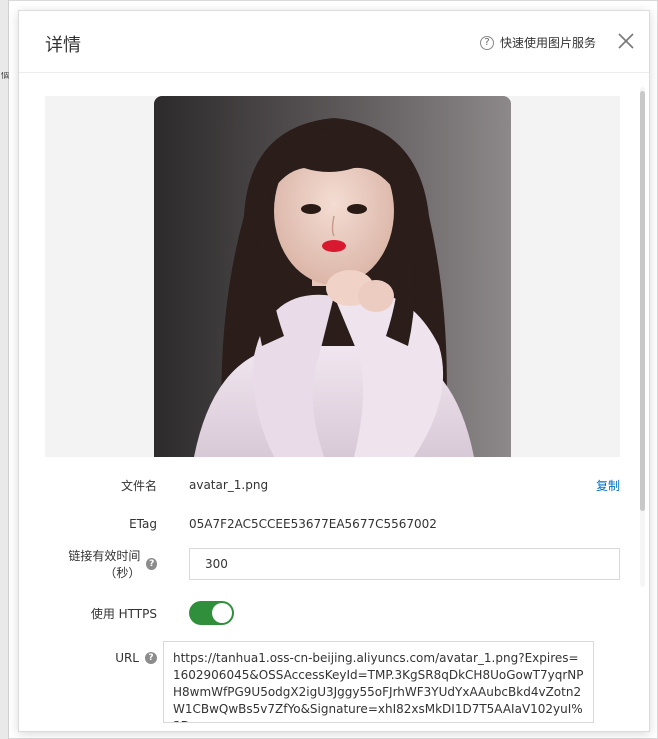  What do you see at coordinates (4, 369) in the screenshot?
I see `background-panel-edge: 個` at bounding box center [4, 369].